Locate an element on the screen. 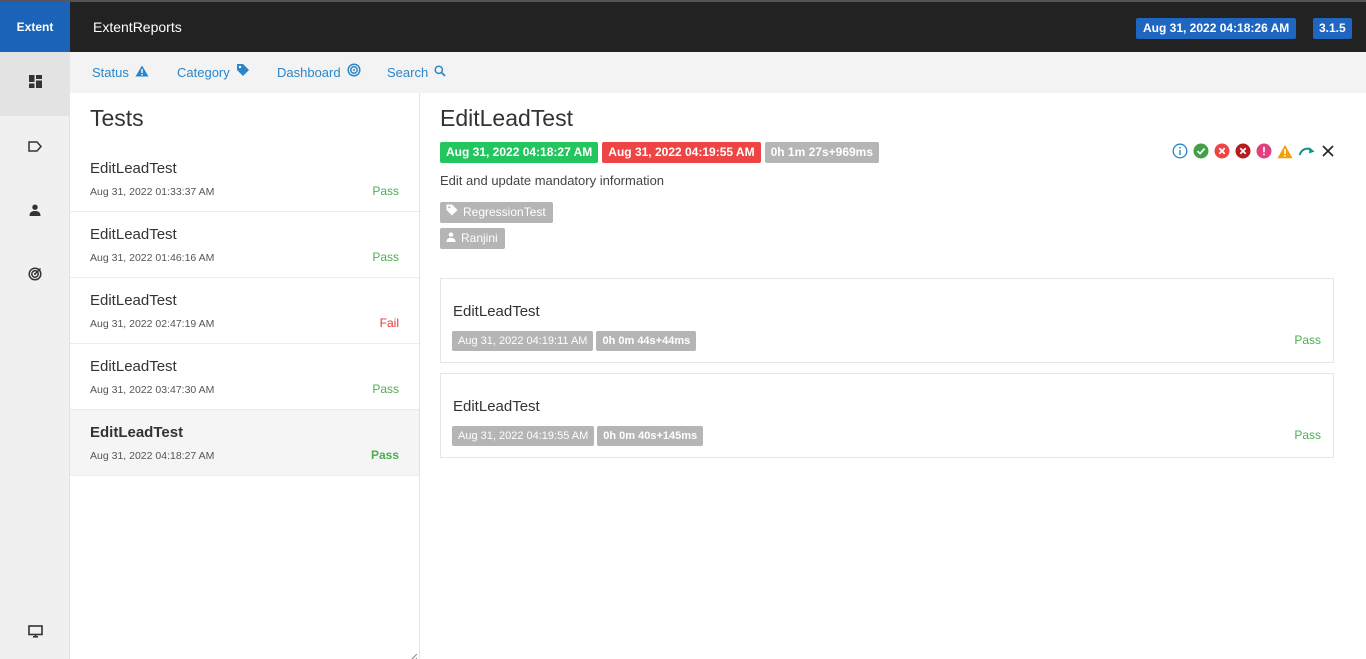 Image resolution: width=1366 pixels, height=659 pixels. nav-tests is located at coordinates (35, 84).